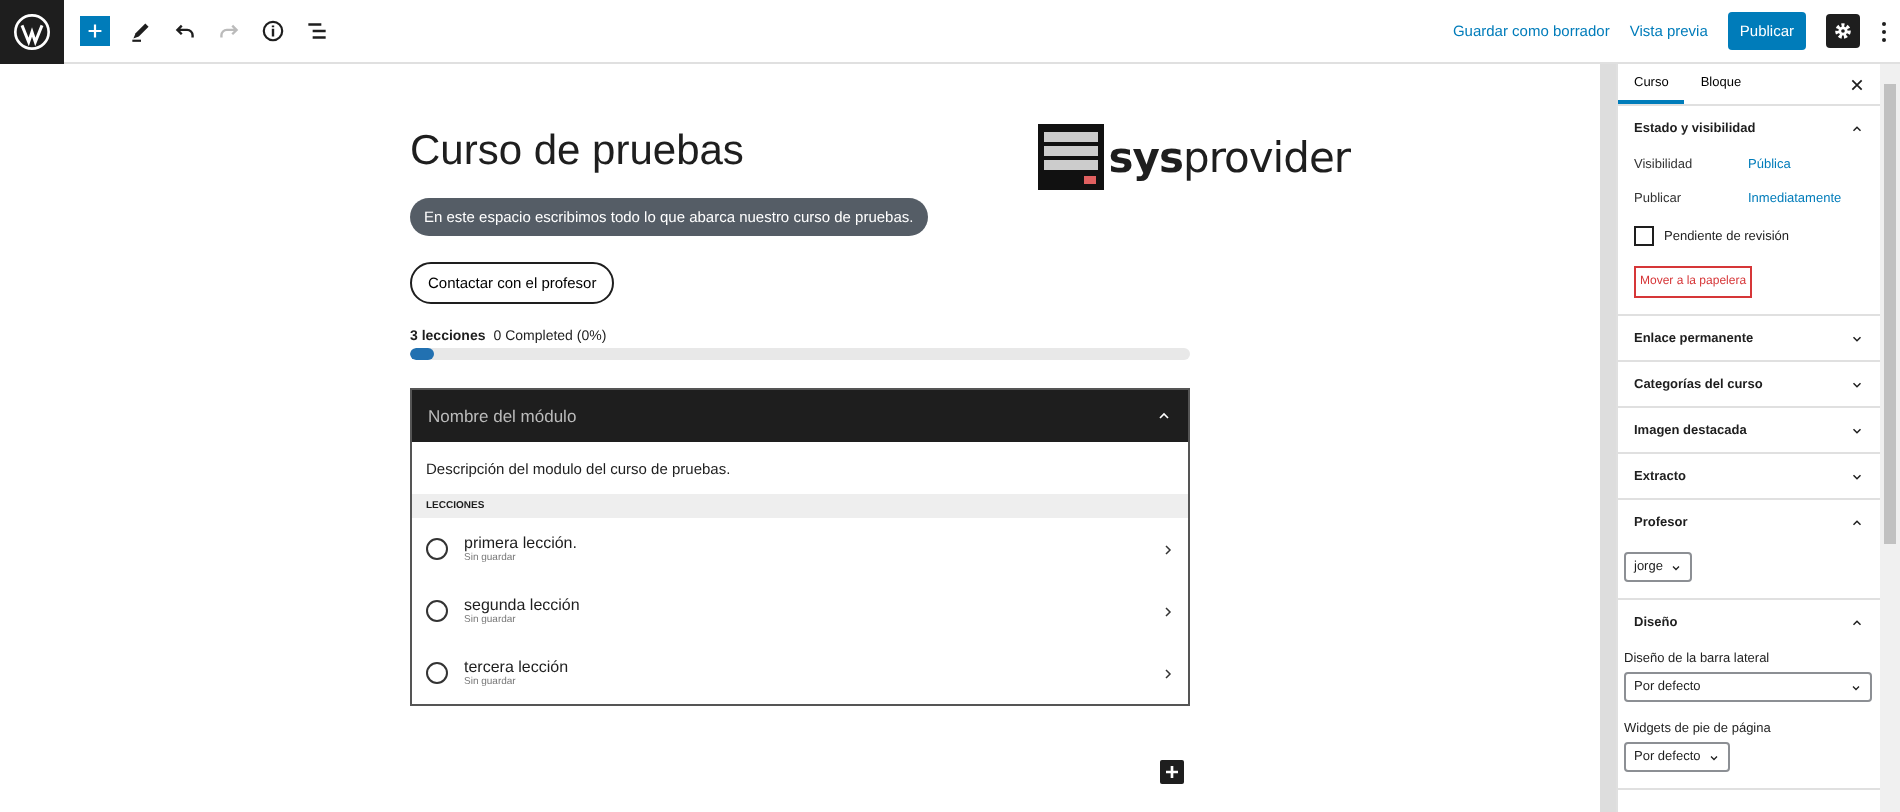 The height and width of the screenshot is (812, 1900). I want to click on lesson-title: tercera lección, so click(813, 667).